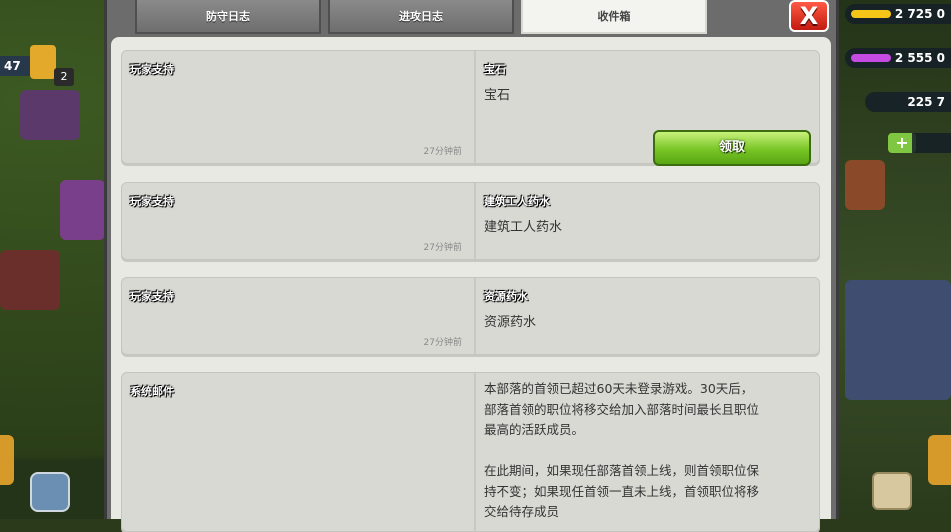 The height and width of the screenshot is (532, 951). Describe the element at coordinates (898, 58) in the screenshot. I see `elixir-counter: 2 555 0` at that location.